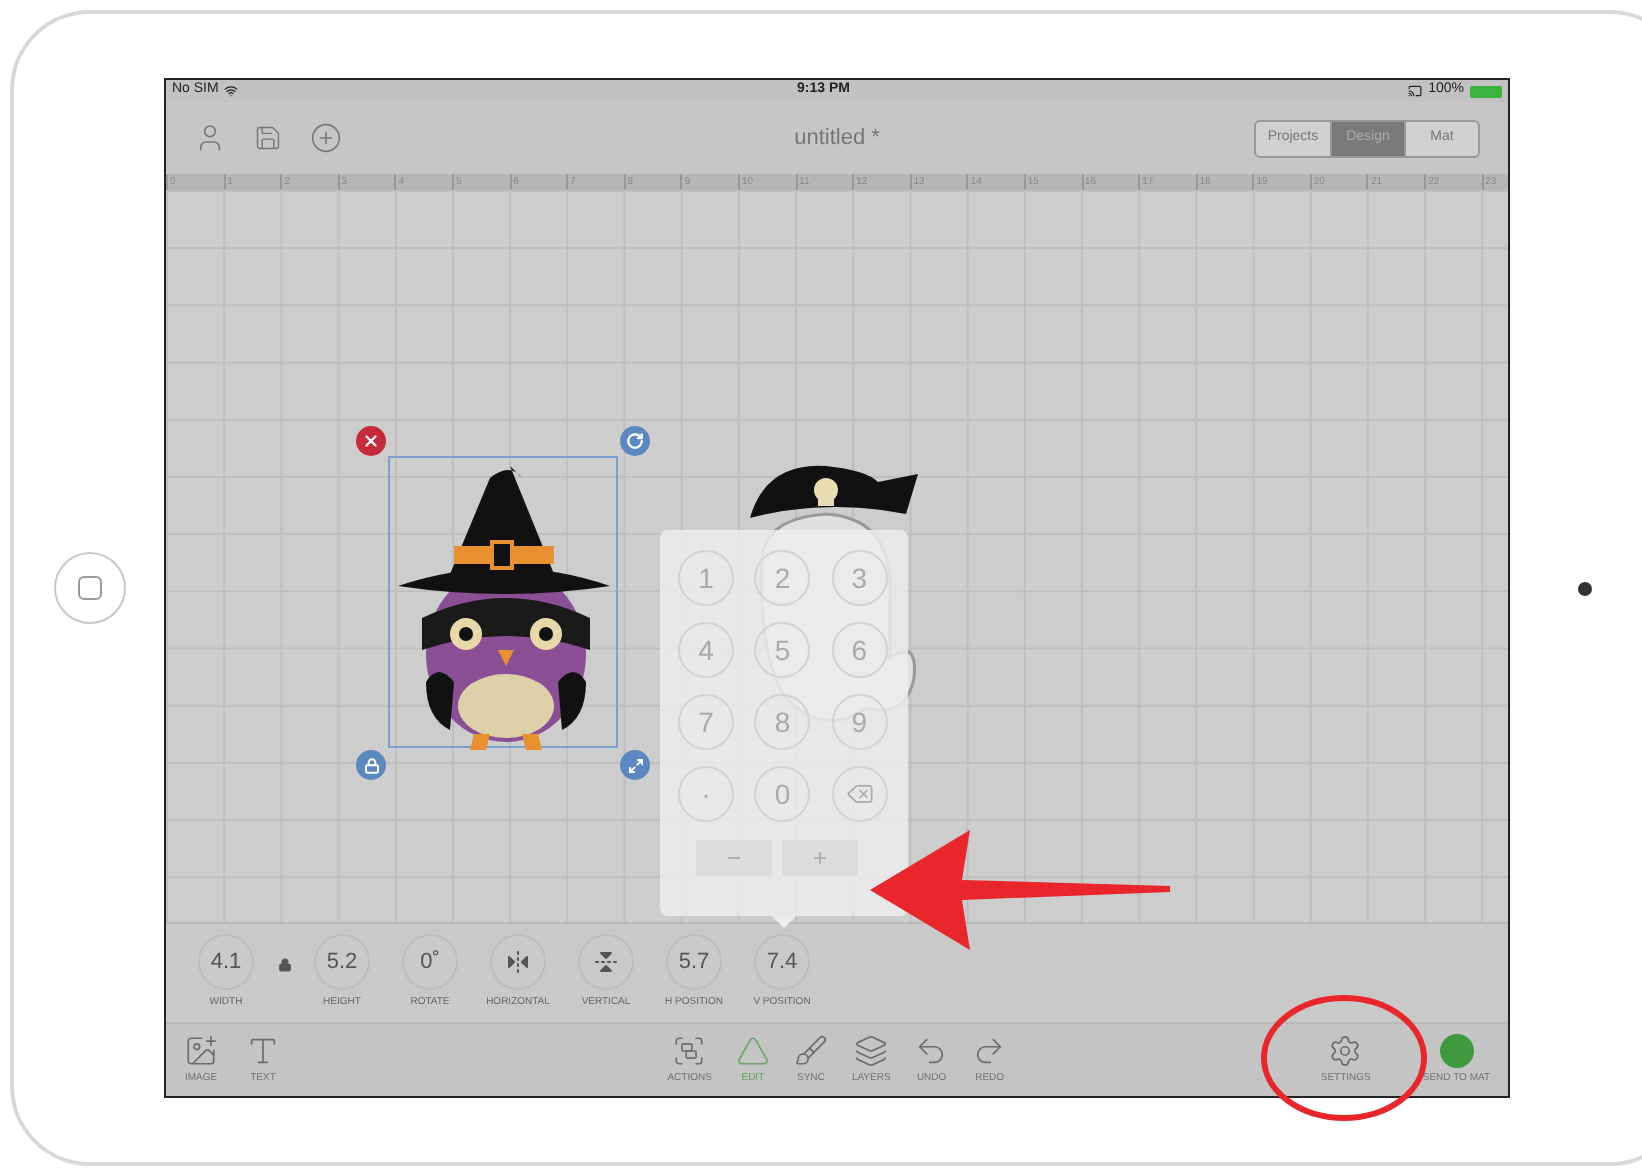 The height and width of the screenshot is (1174, 1642). Describe the element at coordinates (782, 962) in the screenshot. I see `property-dial: 7.4` at that location.